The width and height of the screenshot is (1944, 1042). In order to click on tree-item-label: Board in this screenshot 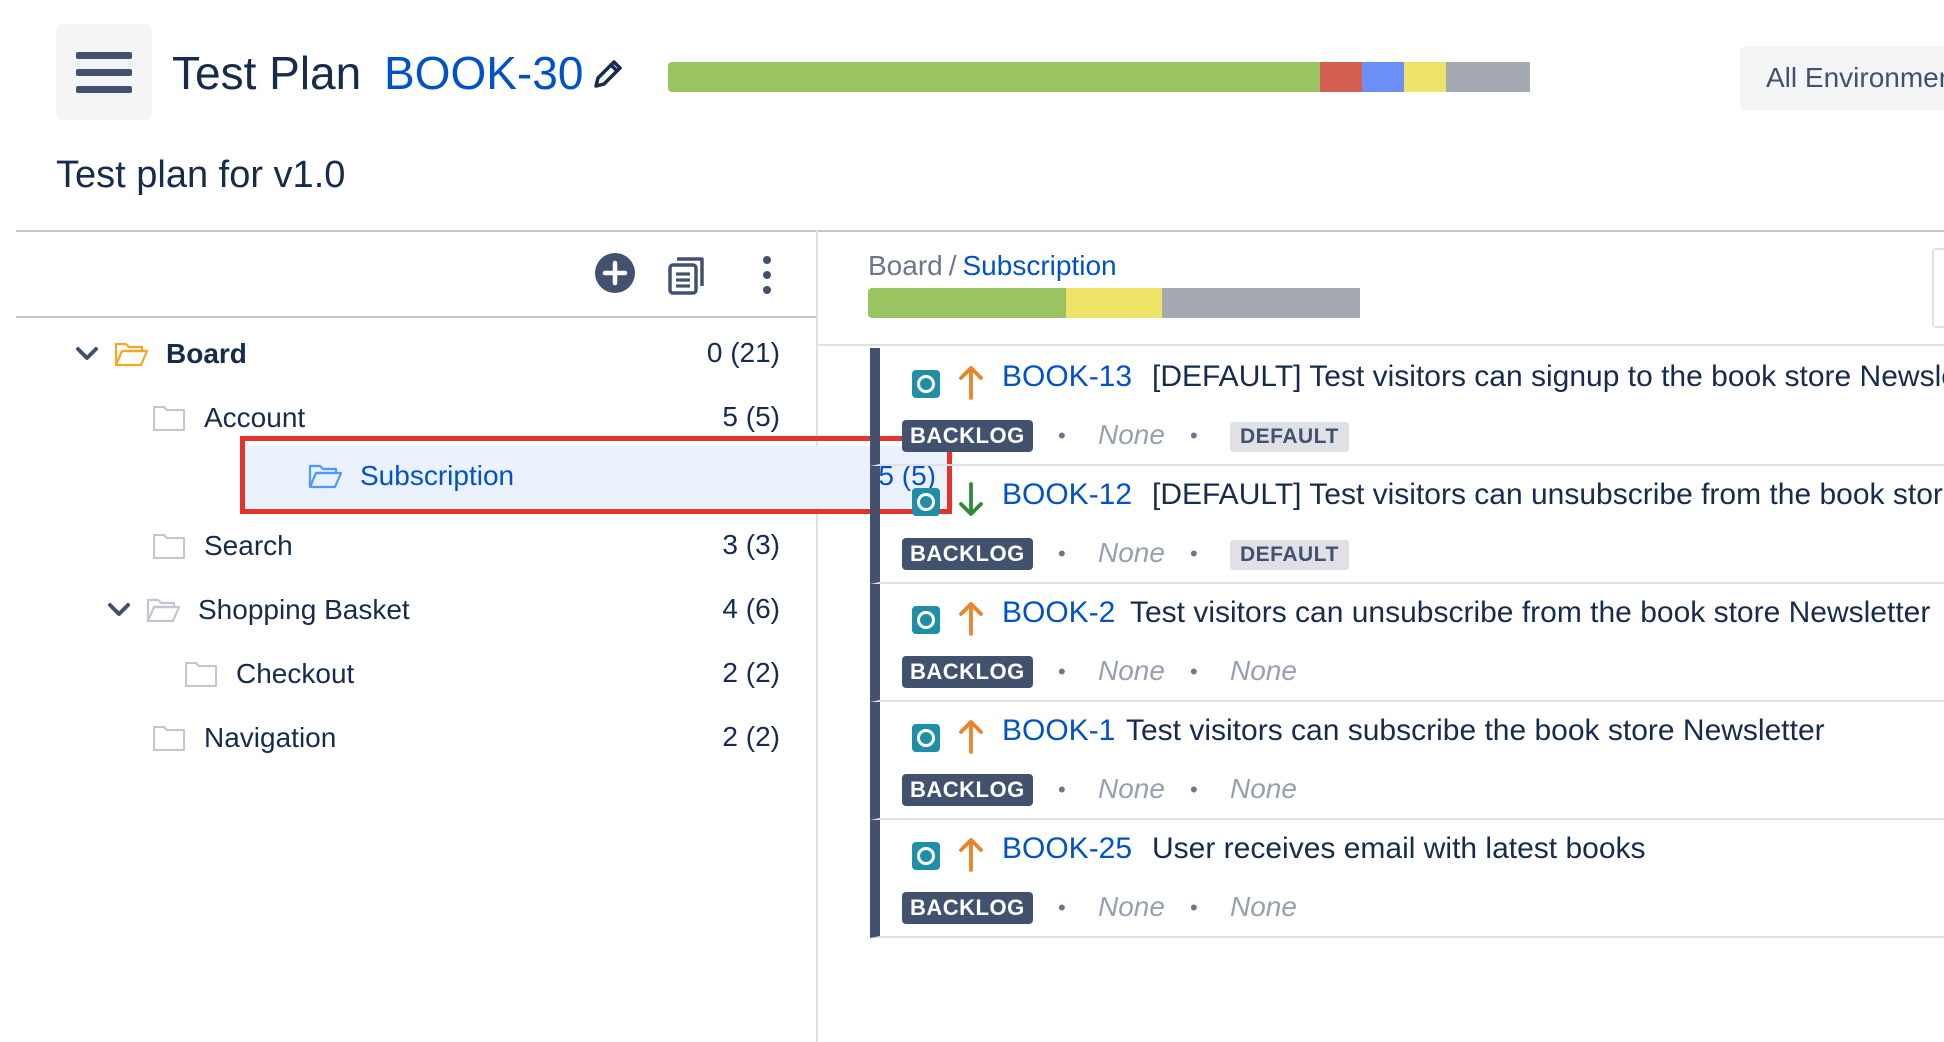, I will do `click(206, 353)`.